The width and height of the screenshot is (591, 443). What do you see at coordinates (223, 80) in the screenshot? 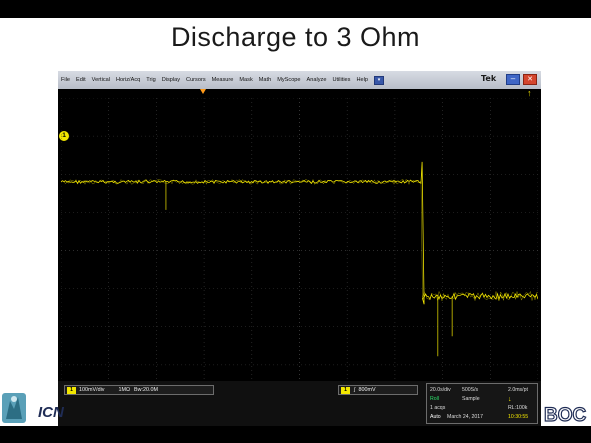
I see `menu-measure: Measure` at bounding box center [223, 80].